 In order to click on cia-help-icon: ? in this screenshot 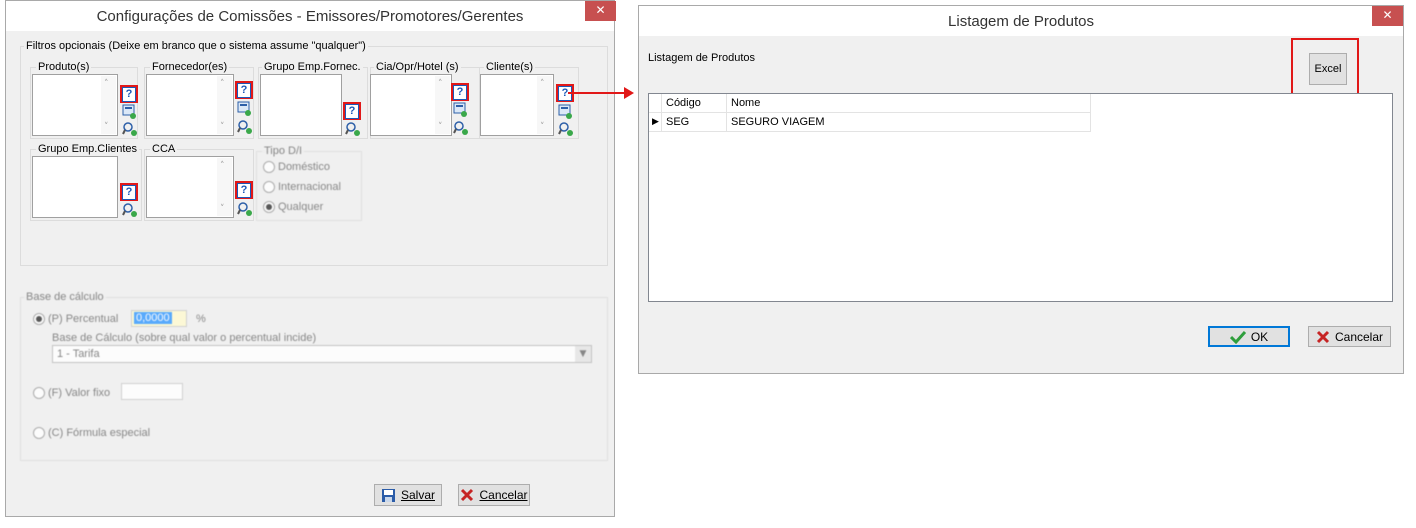, I will do `click(460, 92)`.